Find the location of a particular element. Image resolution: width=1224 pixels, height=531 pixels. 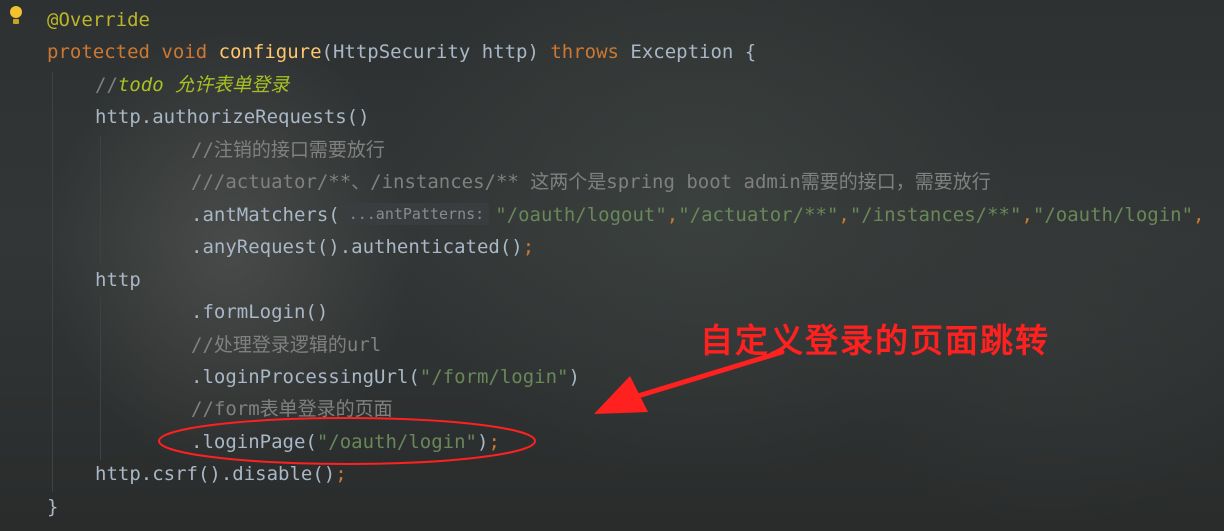

annotation-overlay is located at coordinates (471, 407).